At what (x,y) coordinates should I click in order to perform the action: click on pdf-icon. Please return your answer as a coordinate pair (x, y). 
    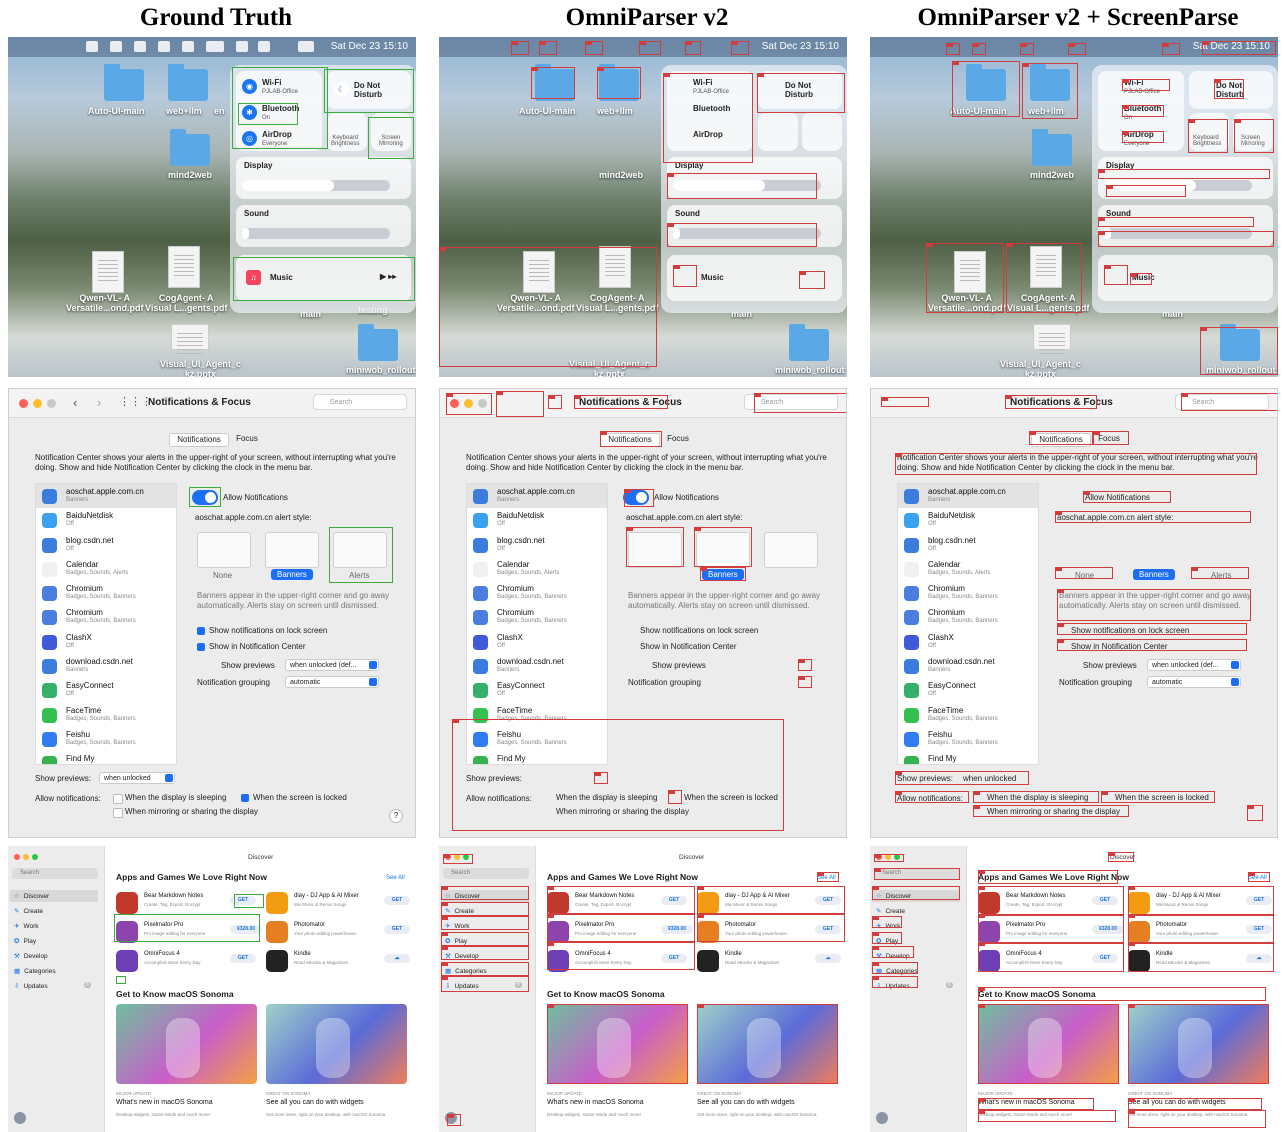
    Looking at the image, I should click on (108, 272).